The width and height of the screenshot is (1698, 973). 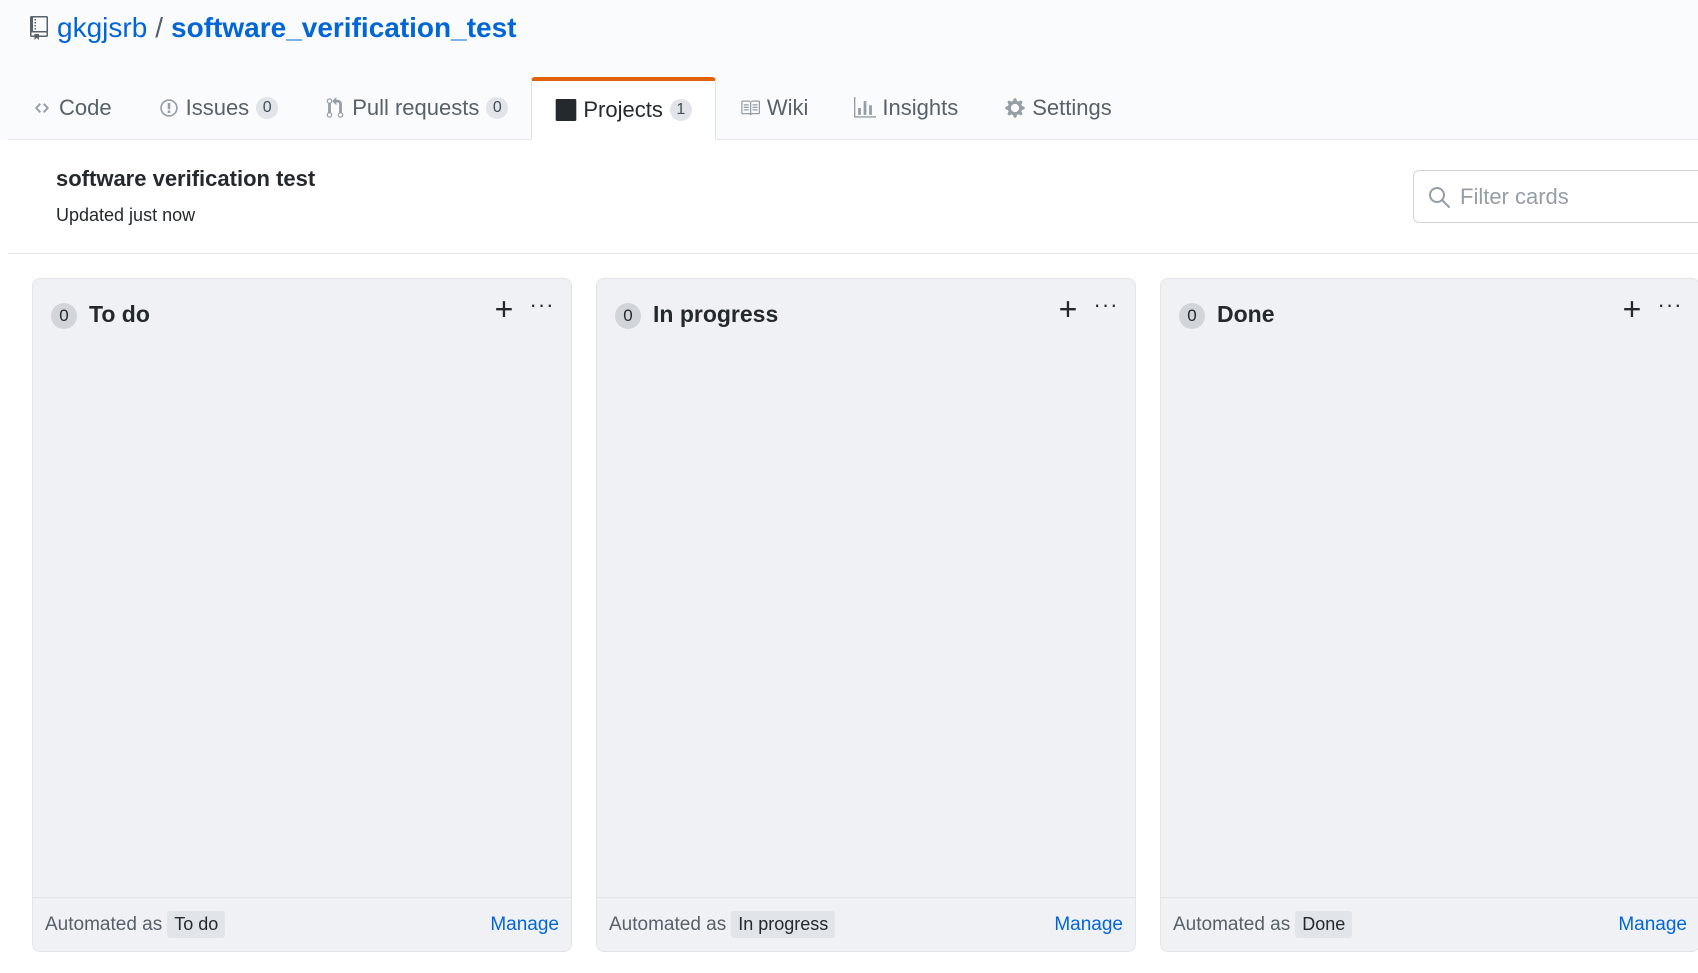 I want to click on tab-insights: Insights, so click(x=906, y=108).